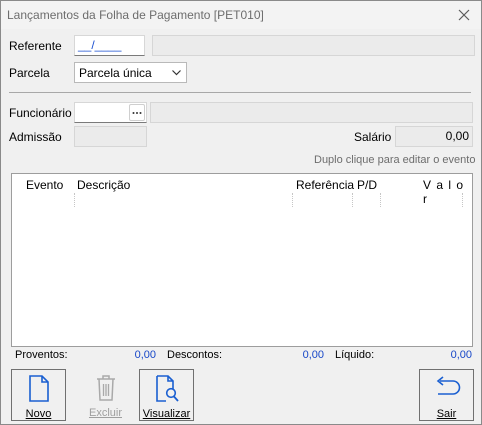 The width and height of the screenshot is (482, 425). What do you see at coordinates (167, 388) in the screenshot?
I see `preview-document-icon` at bounding box center [167, 388].